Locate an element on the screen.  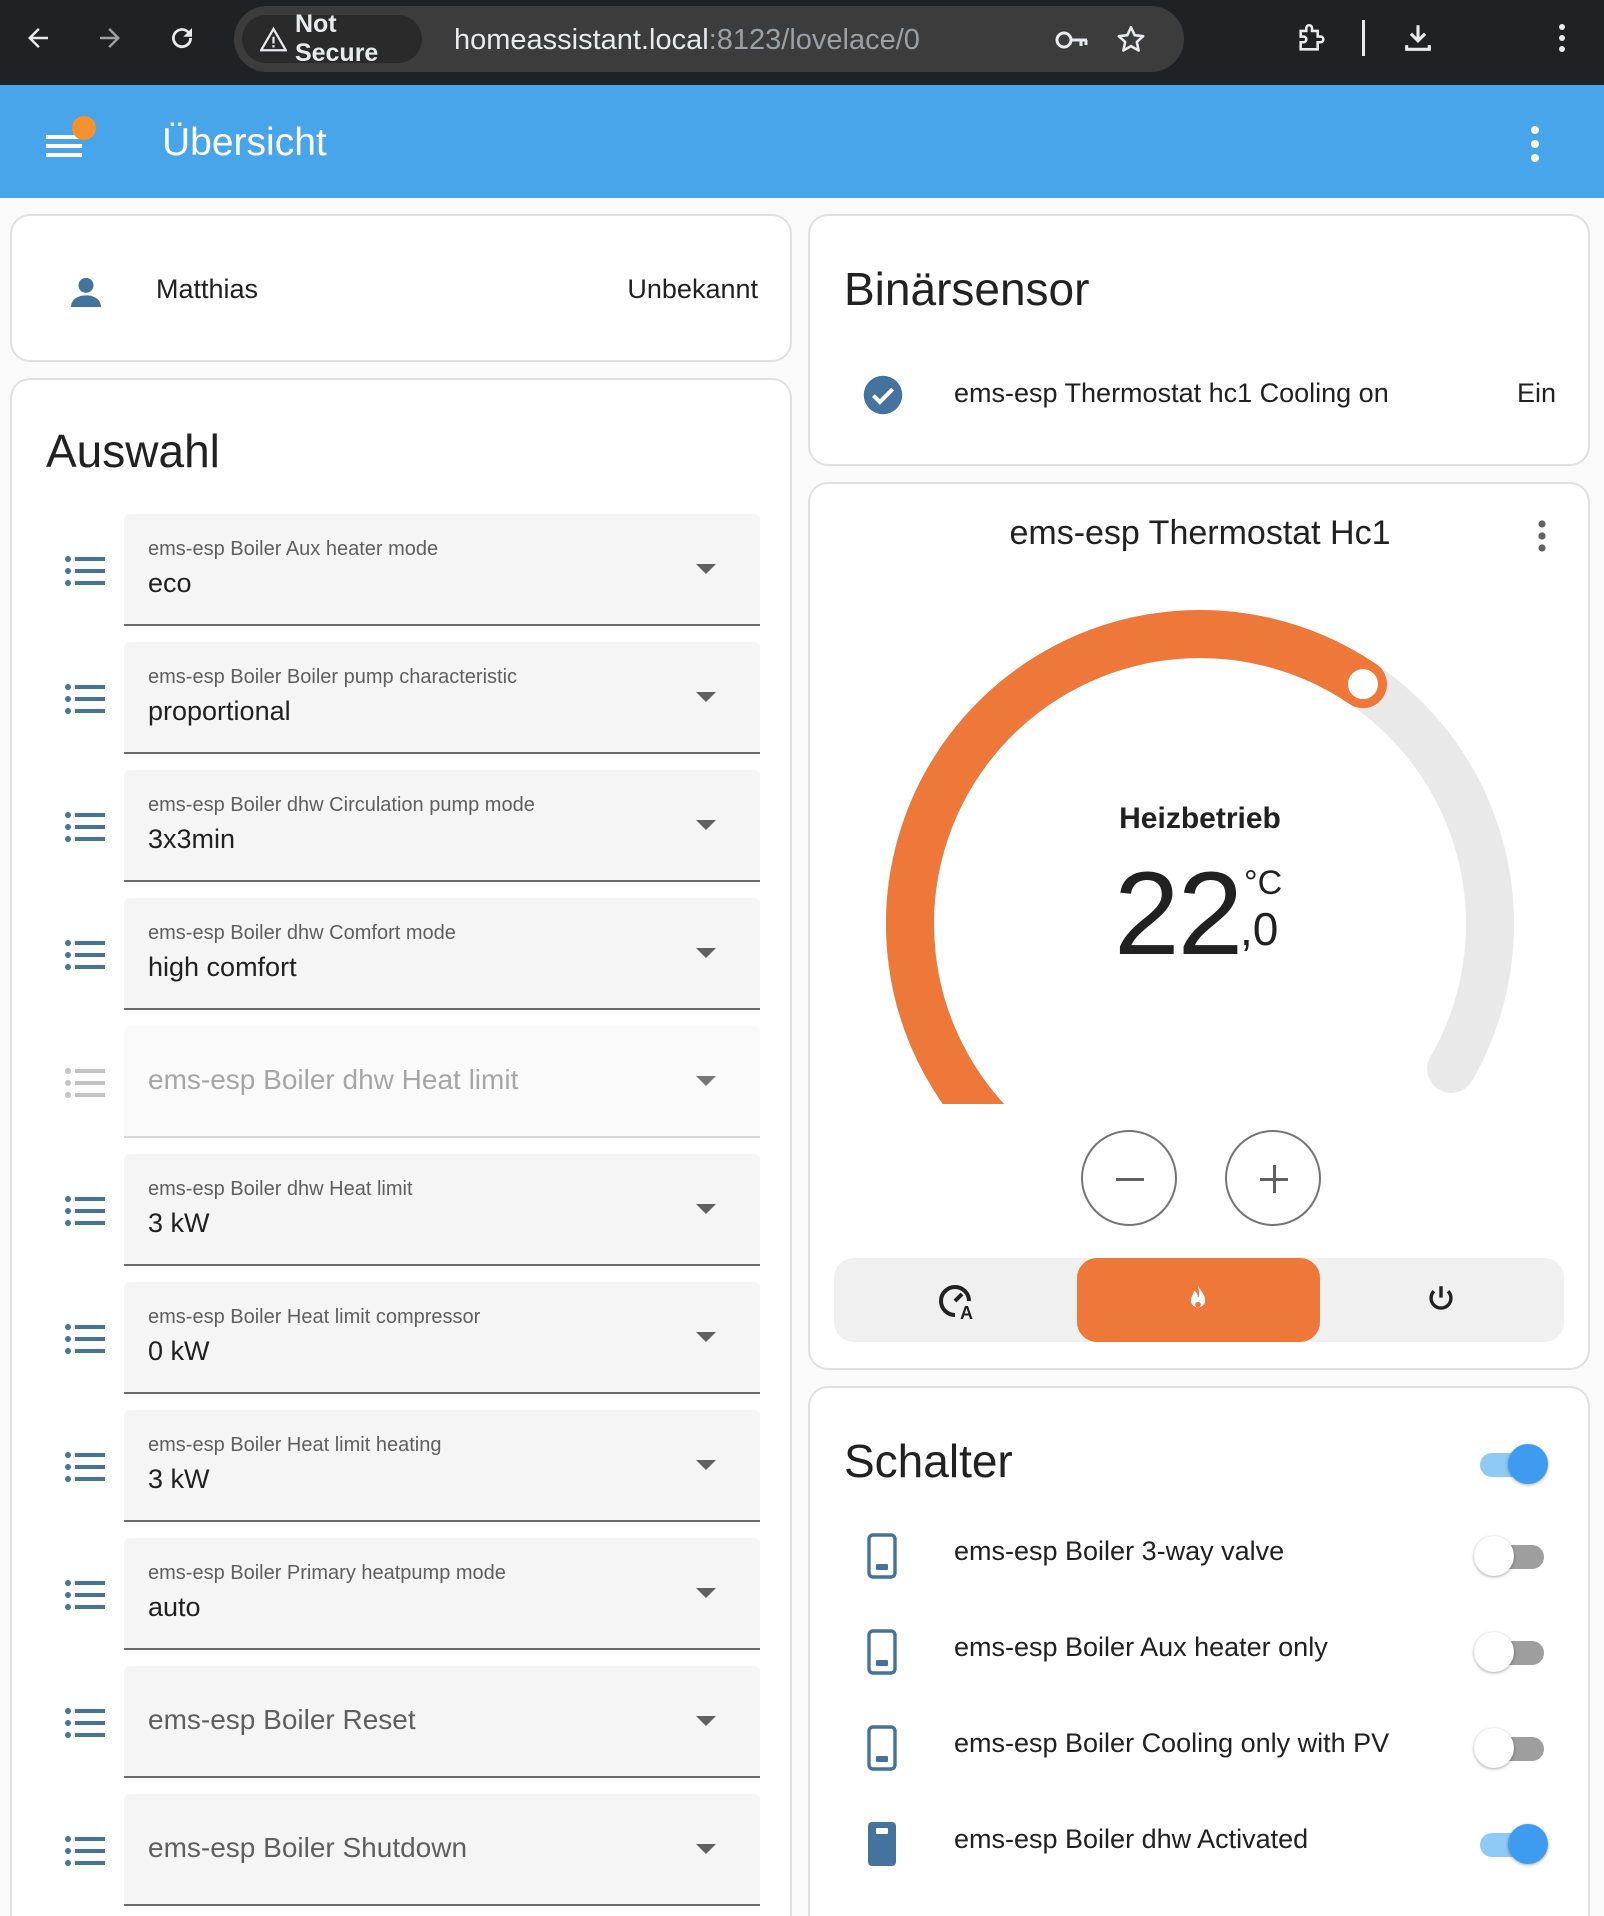
person-state: Unbekannt is located at coordinates (692, 289).